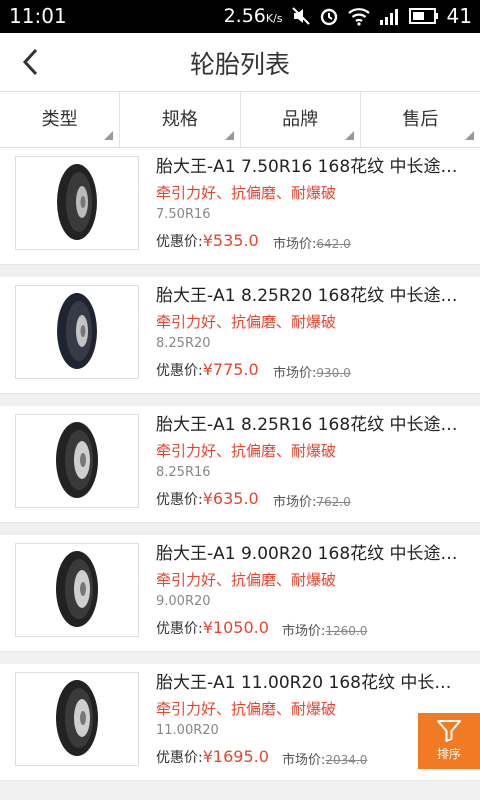 The width and height of the screenshot is (480, 800). I want to click on filter-bar: 类型 规格 品牌 售后, so click(240, 120).